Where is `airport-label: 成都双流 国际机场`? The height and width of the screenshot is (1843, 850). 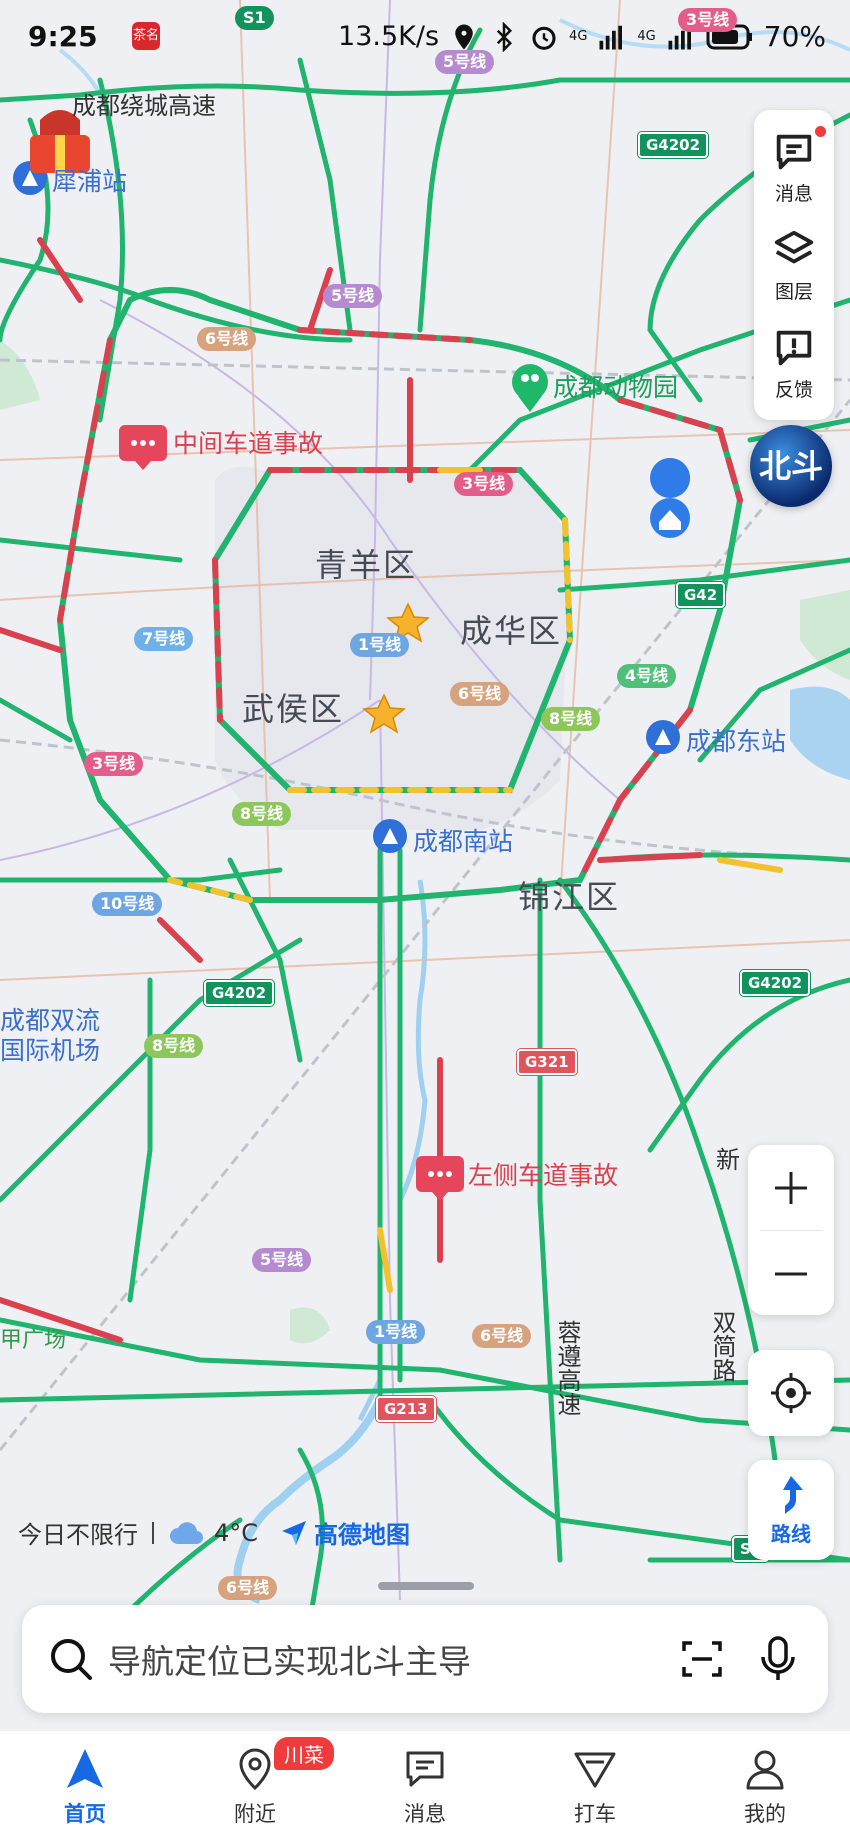 airport-label: 成都双流 国际机场 is located at coordinates (50, 1036).